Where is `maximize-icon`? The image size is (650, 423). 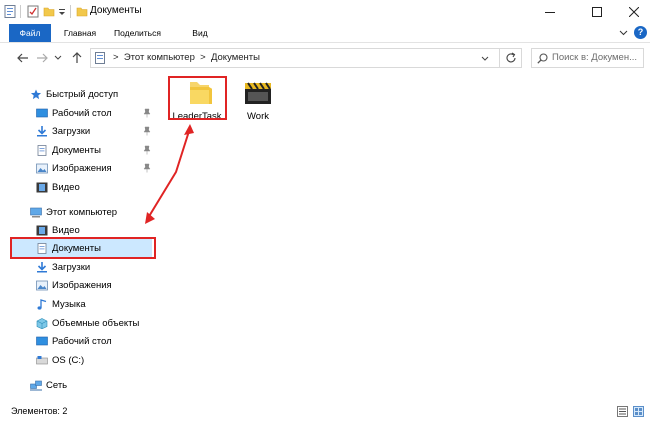 maximize-icon is located at coordinates (597, 12).